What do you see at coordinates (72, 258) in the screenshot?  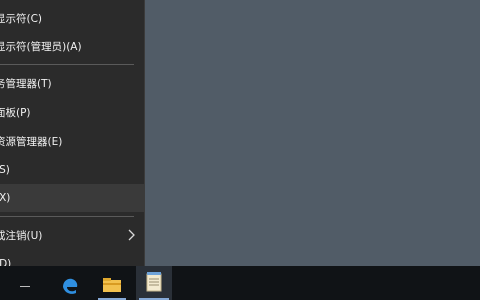 I see `menu-item-desktop: (D)` at bounding box center [72, 258].